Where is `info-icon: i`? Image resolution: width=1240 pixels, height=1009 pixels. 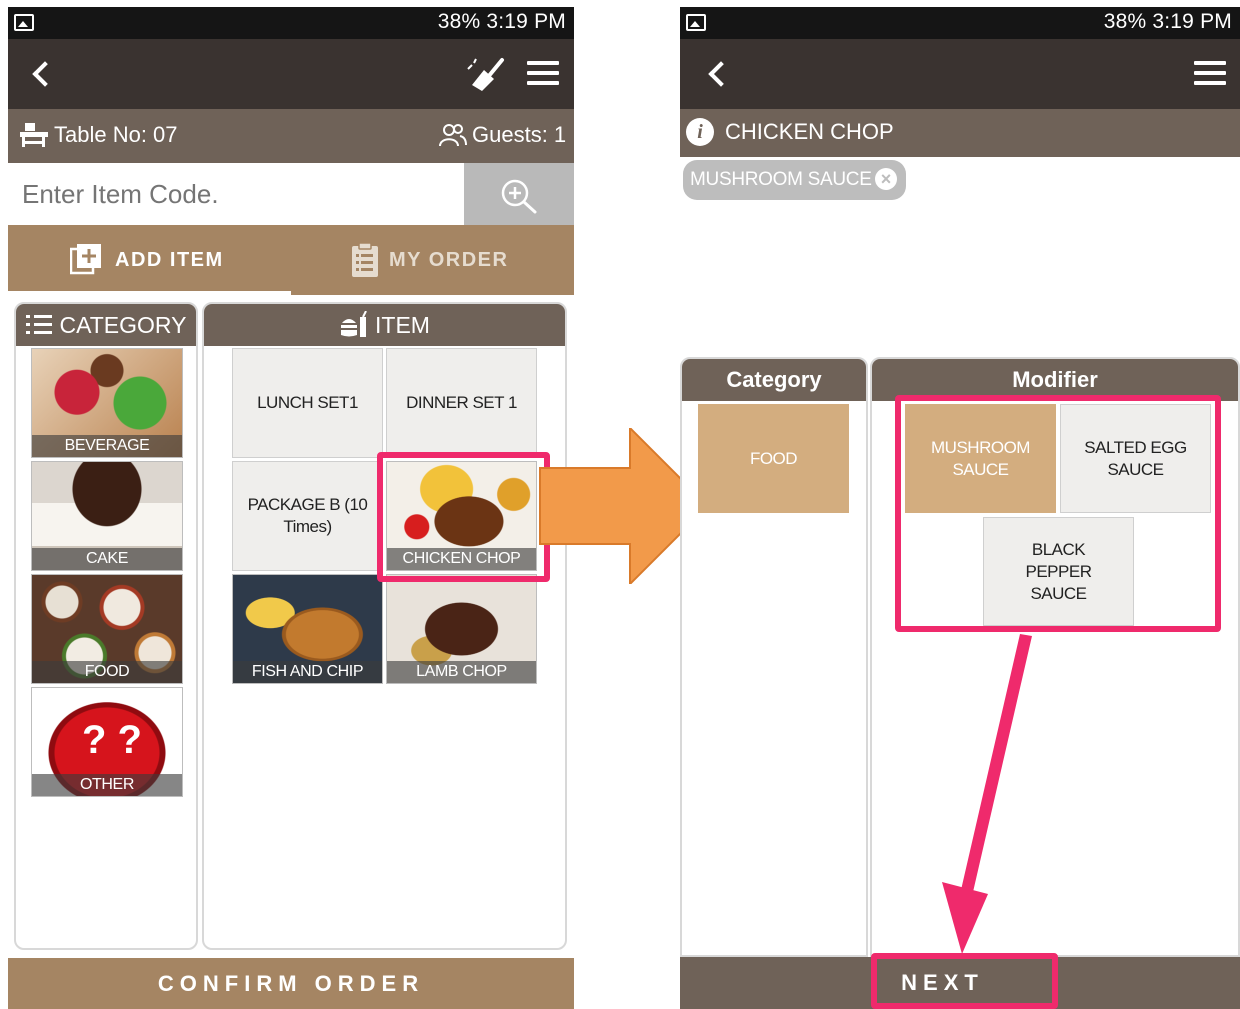
info-icon: i is located at coordinates (700, 132).